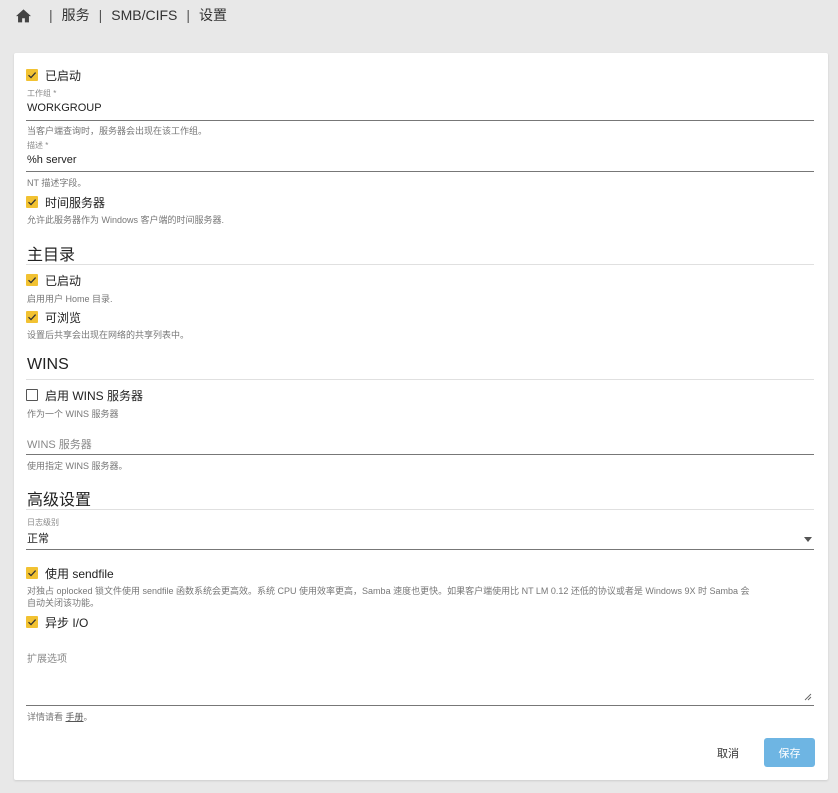 This screenshot has height=793, width=838. I want to click on home-enabled-label: 已启动, so click(63, 280).